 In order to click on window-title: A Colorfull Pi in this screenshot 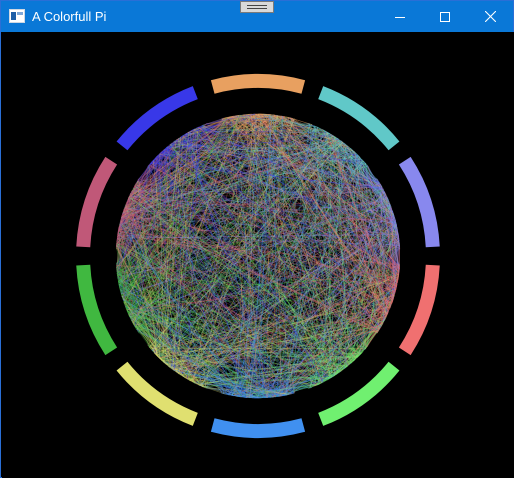, I will do `click(69, 16)`.